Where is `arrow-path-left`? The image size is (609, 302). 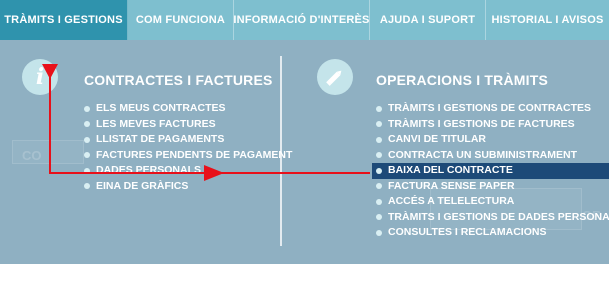
arrow-path-left is located at coordinates (137, 120).